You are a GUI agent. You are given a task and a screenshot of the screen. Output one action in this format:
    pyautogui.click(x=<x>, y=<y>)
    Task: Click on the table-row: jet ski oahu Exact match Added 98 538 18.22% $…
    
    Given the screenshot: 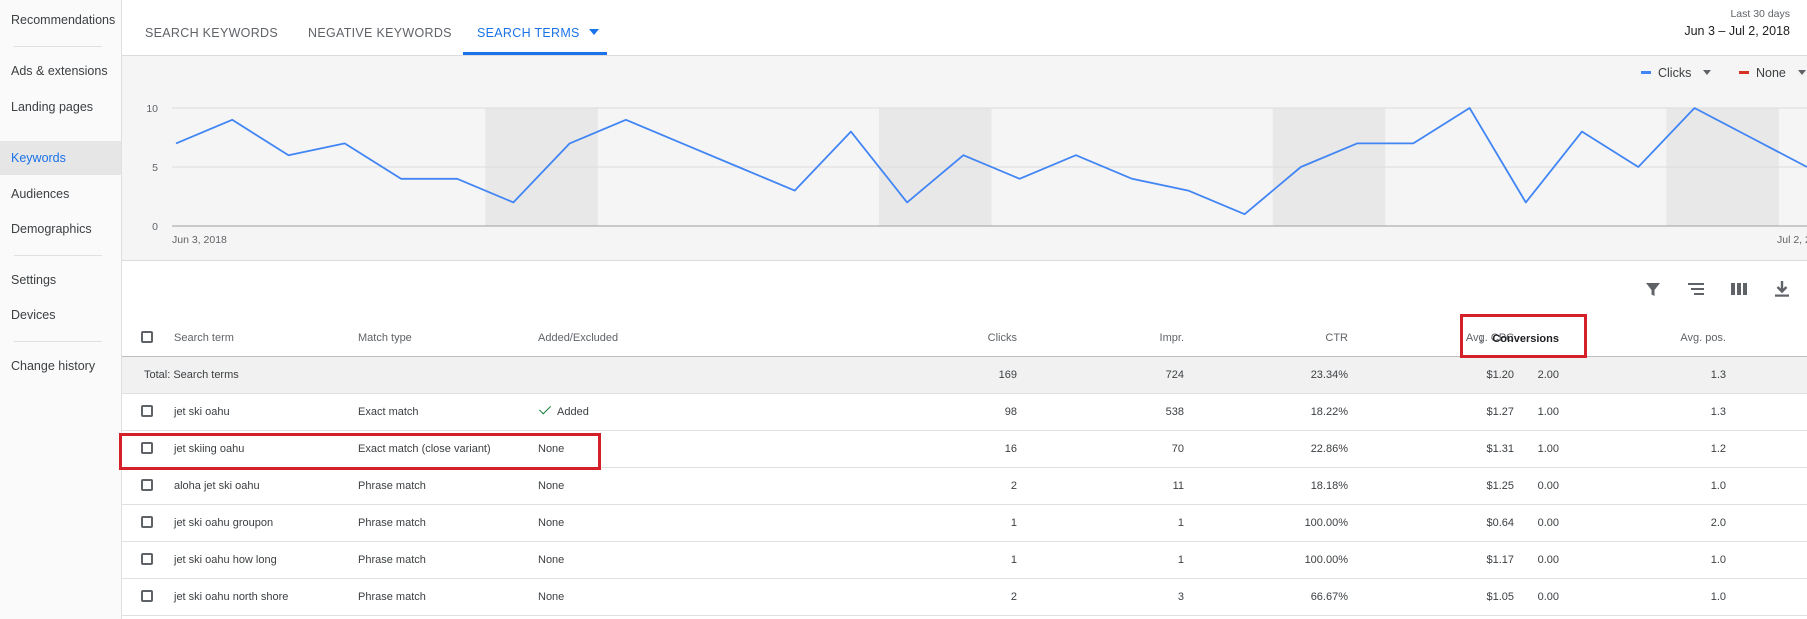 What is the action you would take?
    pyautogui.click(x=964, y=412)
    